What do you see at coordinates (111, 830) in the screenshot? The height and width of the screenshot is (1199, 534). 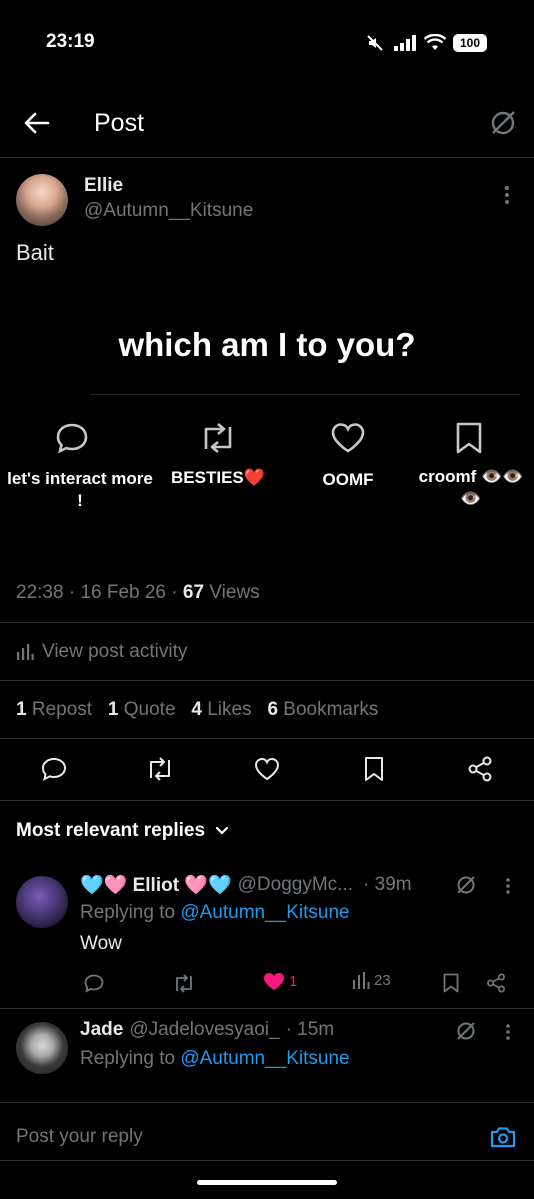 I see `replies-header: Most relevant replies` at bounding box center [111, 830].